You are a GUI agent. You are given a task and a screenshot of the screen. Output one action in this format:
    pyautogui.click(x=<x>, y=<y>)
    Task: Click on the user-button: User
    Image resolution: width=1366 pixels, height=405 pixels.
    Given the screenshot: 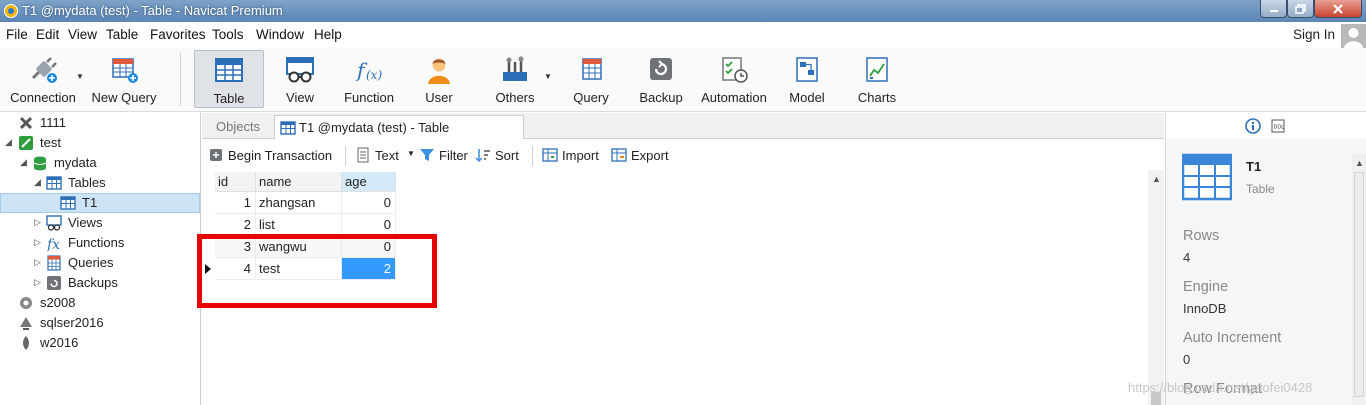 What is the action you would take?
    pyautogui.click(x=439, y=79)
    